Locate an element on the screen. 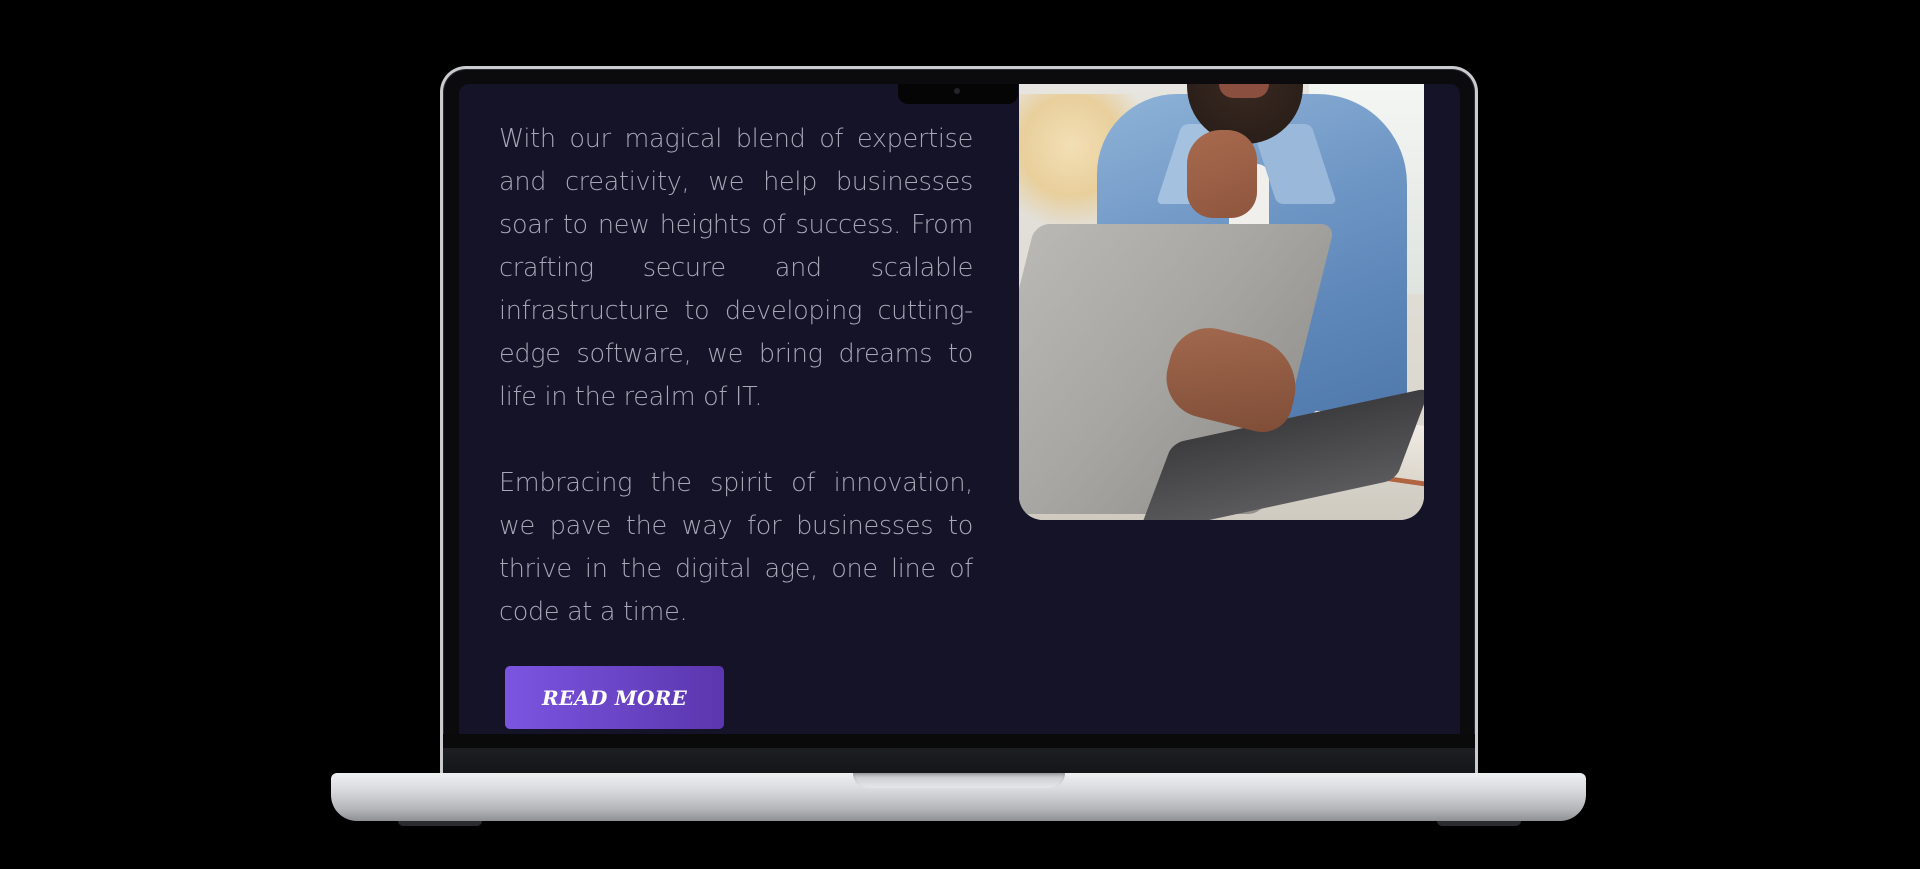  read-more-button: READ MORE is located at coordinates (614, 697).